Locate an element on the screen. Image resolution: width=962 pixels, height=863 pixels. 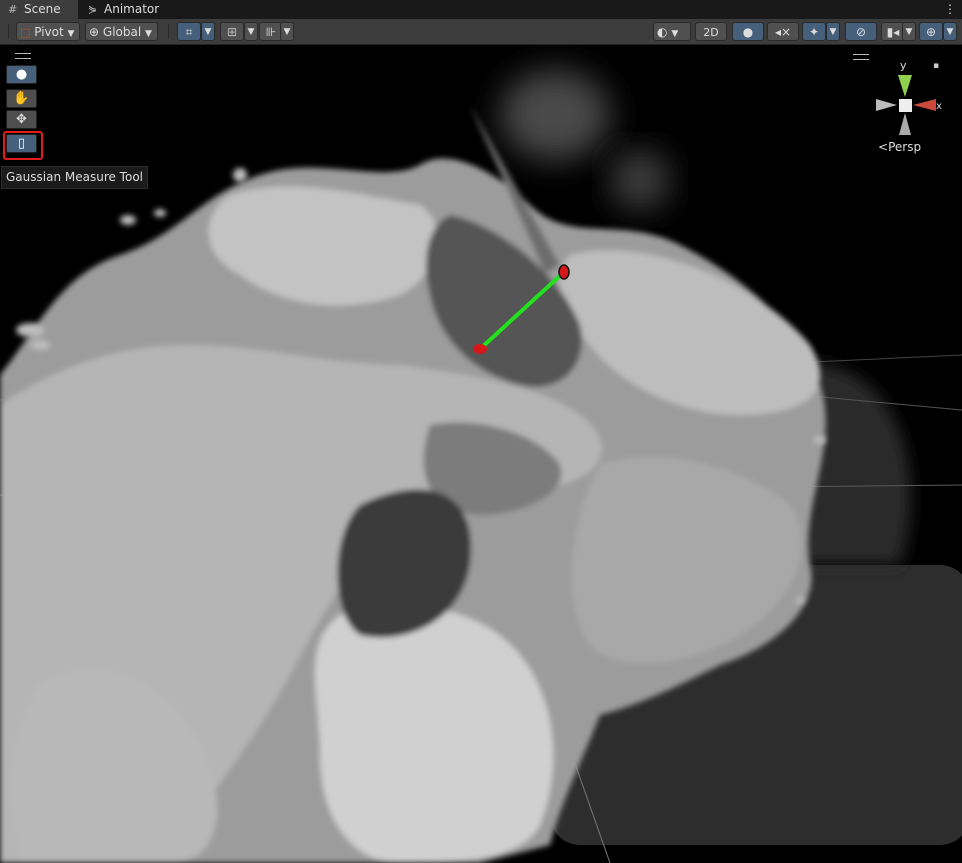
gizmo-icon: ⊕ is located at coordinates (931, 32).